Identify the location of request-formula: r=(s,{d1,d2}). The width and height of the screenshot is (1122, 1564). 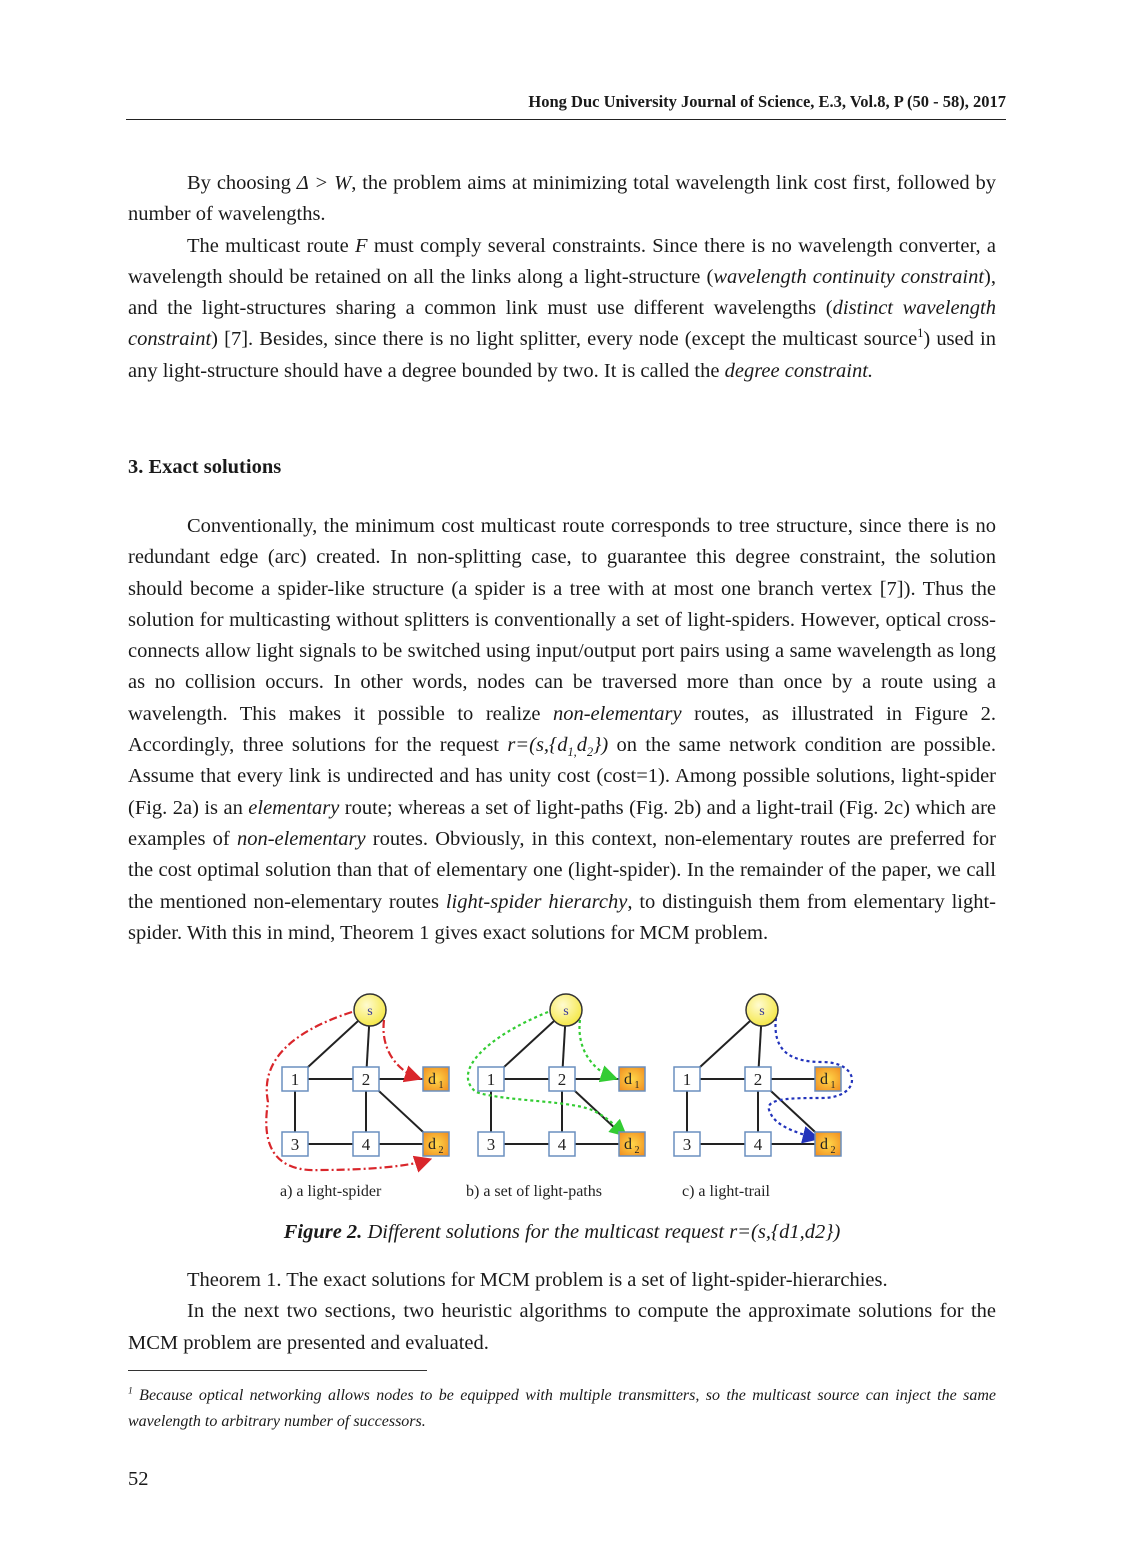
(558, 747).